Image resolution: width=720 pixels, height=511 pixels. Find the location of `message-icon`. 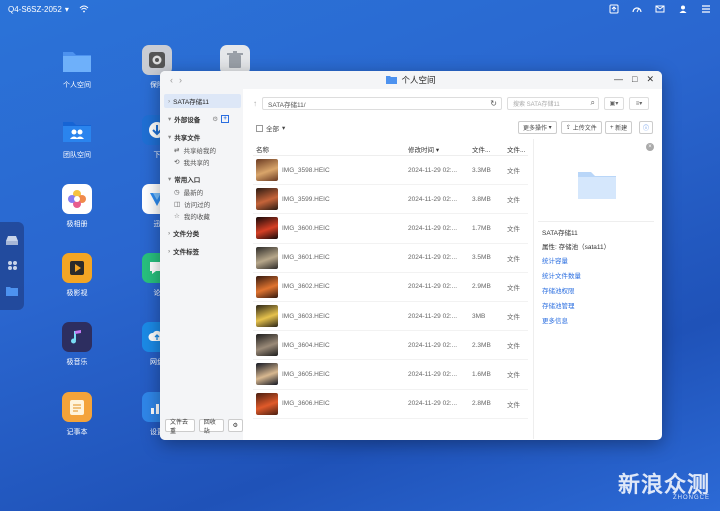

message-icon is located at coordinates (660, 9).